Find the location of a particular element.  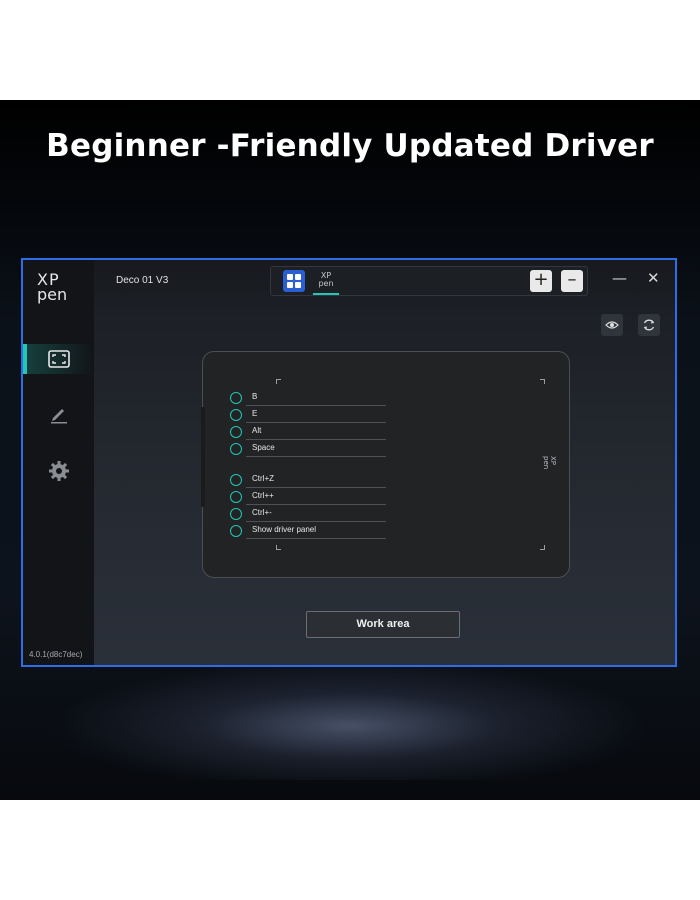

preview-button is located at coordinates (612, 325).